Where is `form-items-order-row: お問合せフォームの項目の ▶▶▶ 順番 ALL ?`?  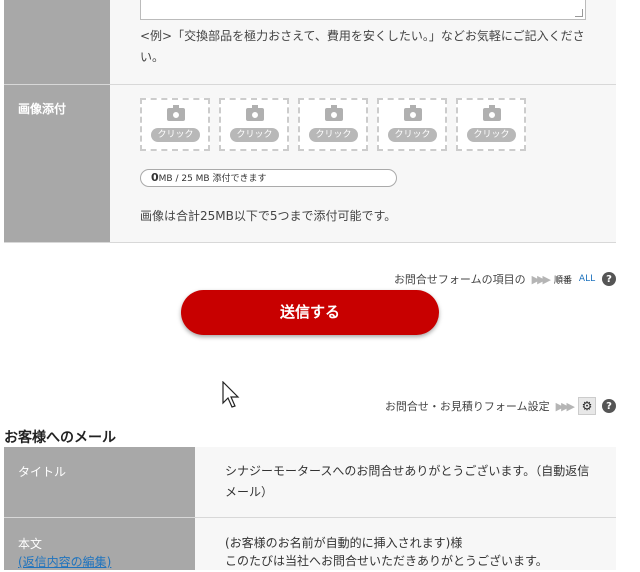
form-items-order-row: お問合せフォームの項目の ▶▶▶ 順番 ALL ? is located at coordinates (505, 279).